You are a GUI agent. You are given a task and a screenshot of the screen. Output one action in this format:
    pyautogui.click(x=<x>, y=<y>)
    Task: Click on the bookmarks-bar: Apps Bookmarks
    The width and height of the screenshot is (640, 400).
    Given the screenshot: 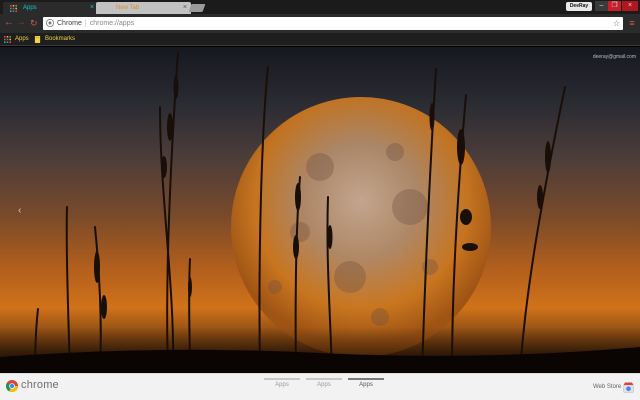 What is the action you would take?
    pyautogui.click(x=320, y=39)
    